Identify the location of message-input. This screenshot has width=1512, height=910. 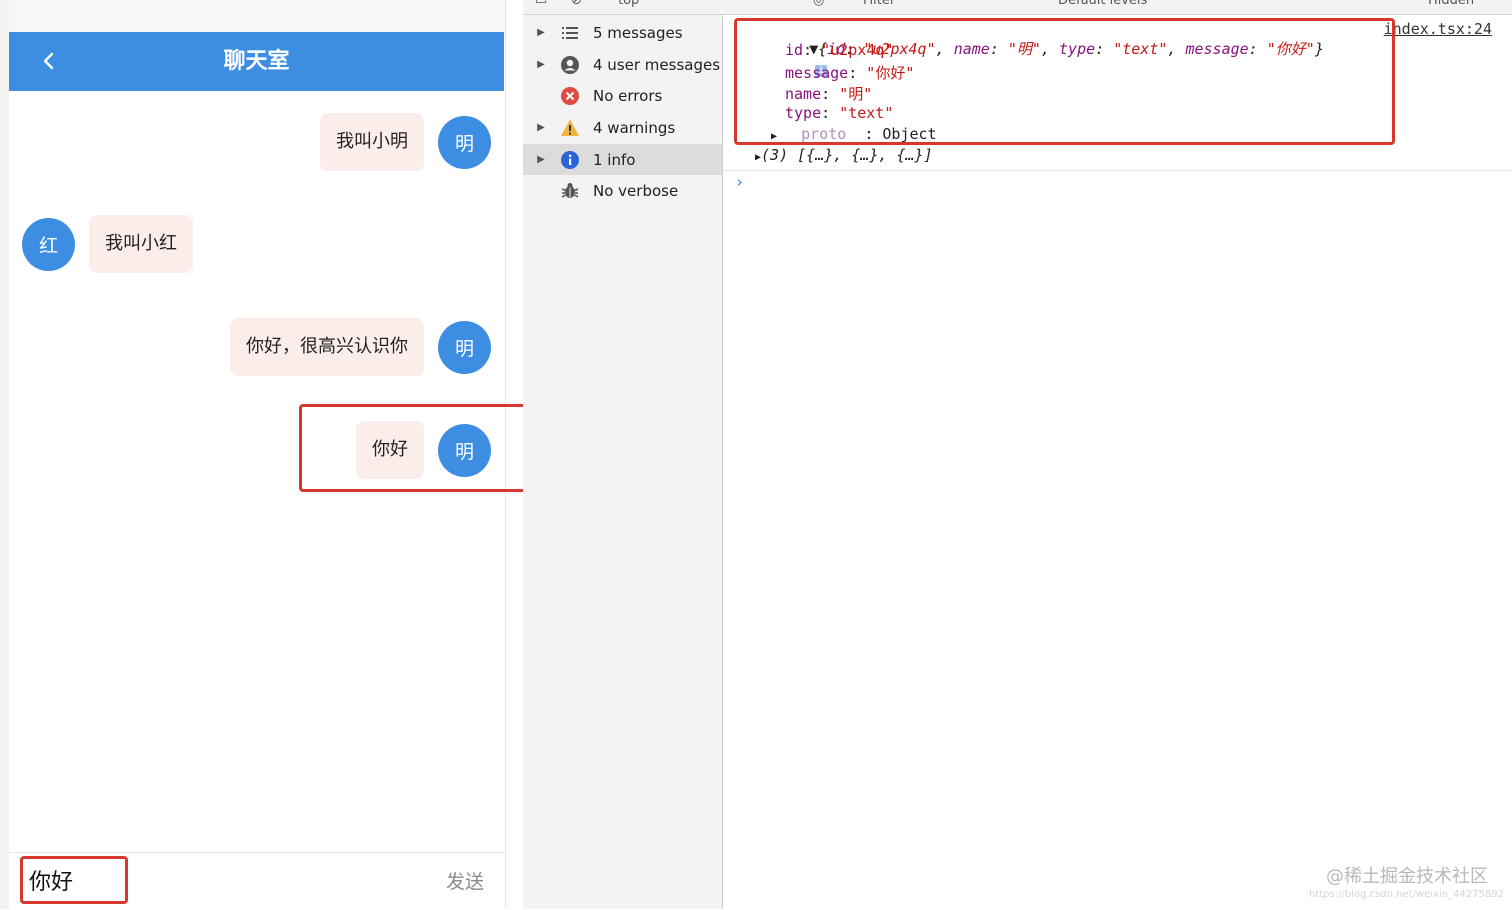
(81, 880).